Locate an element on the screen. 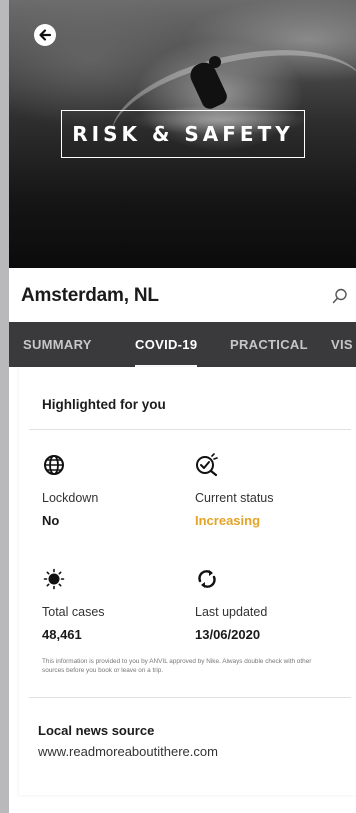  stat-last-updated: Last updated 13/06/2020 is located at coordinates (231, 604).